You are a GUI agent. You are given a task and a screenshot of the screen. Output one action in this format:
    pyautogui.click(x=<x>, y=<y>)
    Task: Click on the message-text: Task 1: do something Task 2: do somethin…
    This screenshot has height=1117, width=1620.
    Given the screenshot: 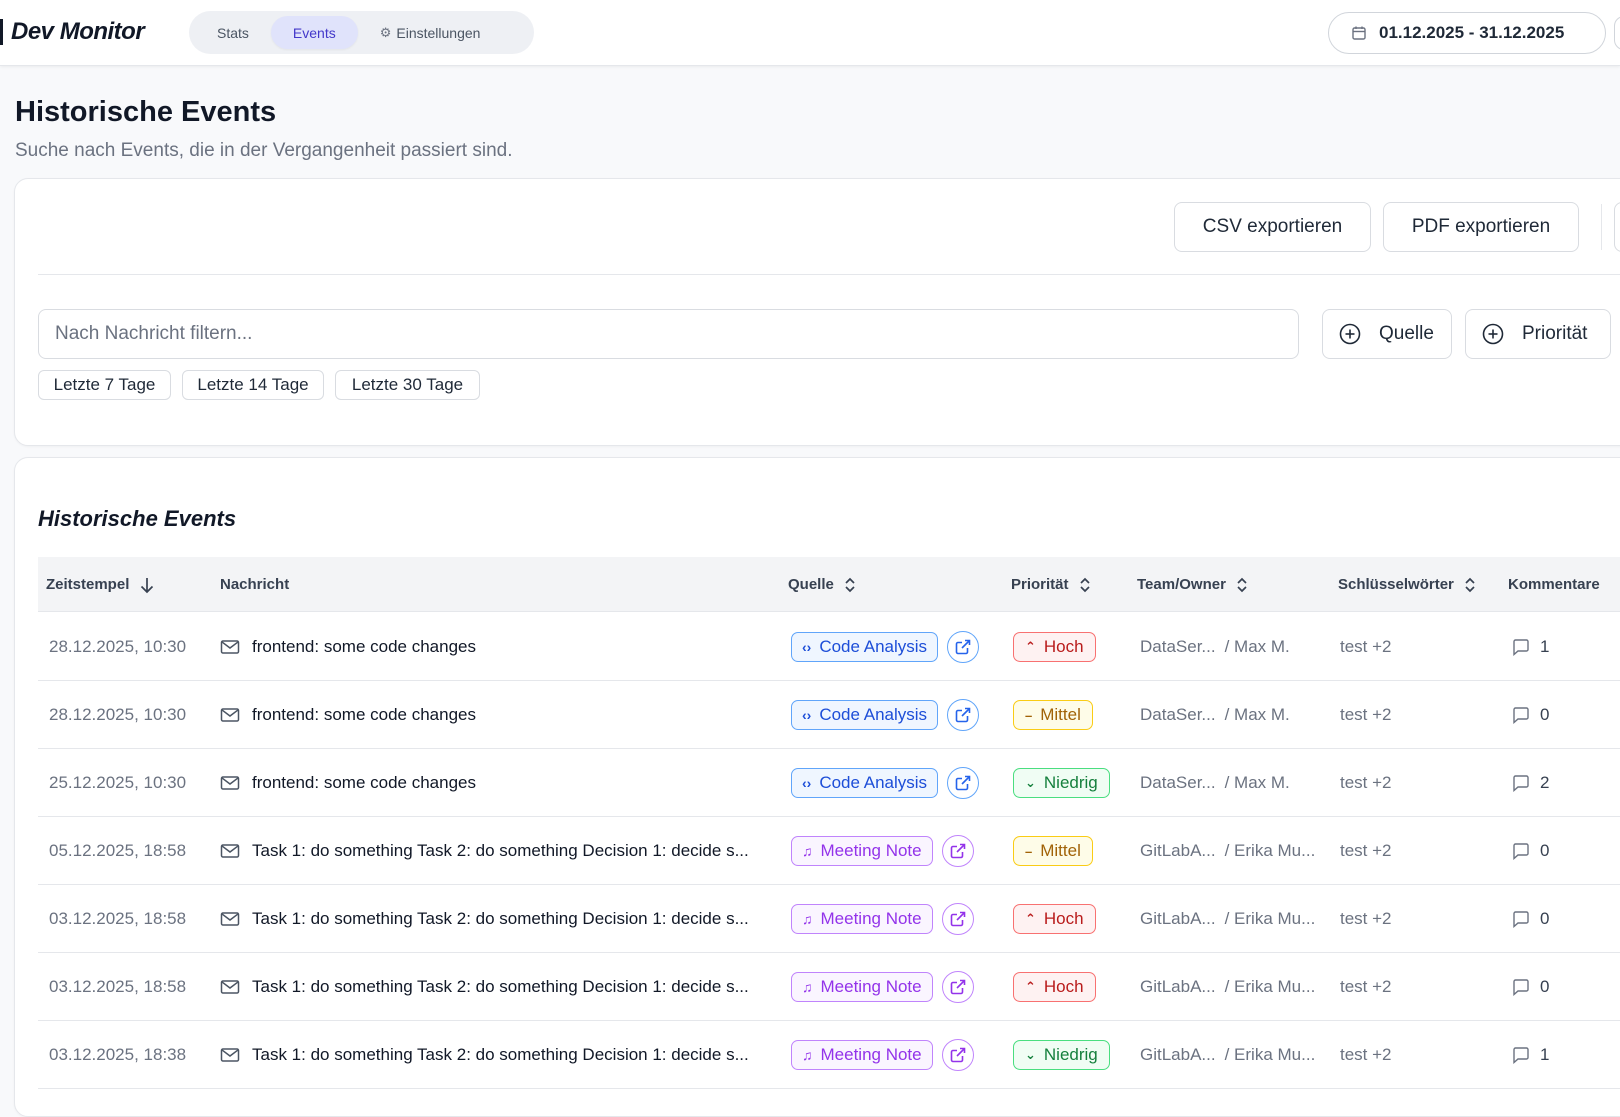 What is the action you would take?
    pyautogui.click(x=500, y=850)
    